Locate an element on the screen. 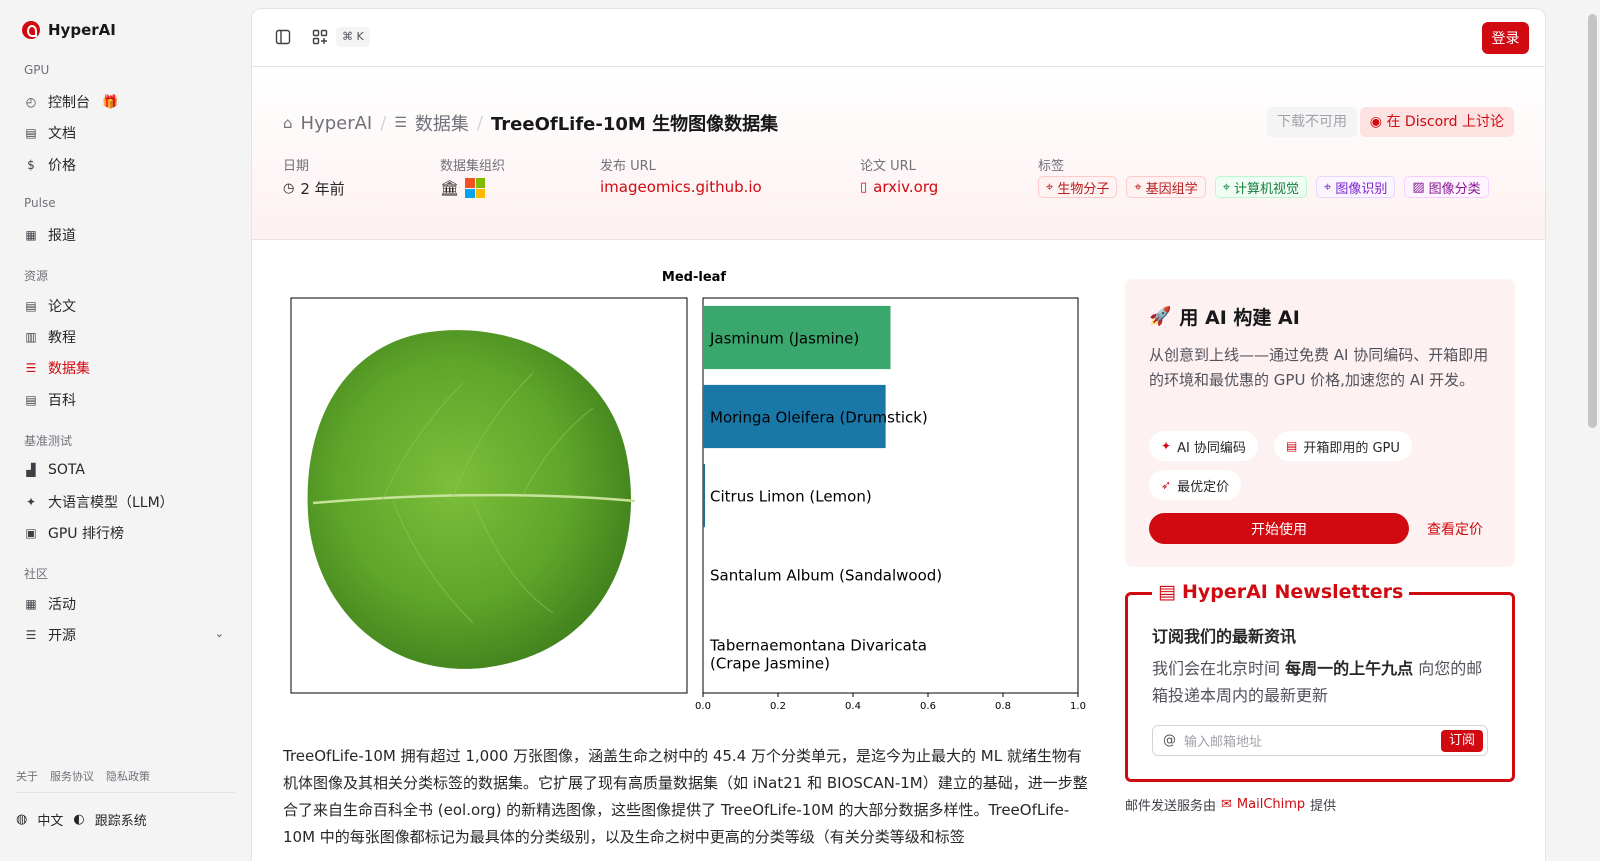 The image size is (1600, 861). newsletter-title-text: HyperAI Newsletters is located at coordinates (1292, 592).